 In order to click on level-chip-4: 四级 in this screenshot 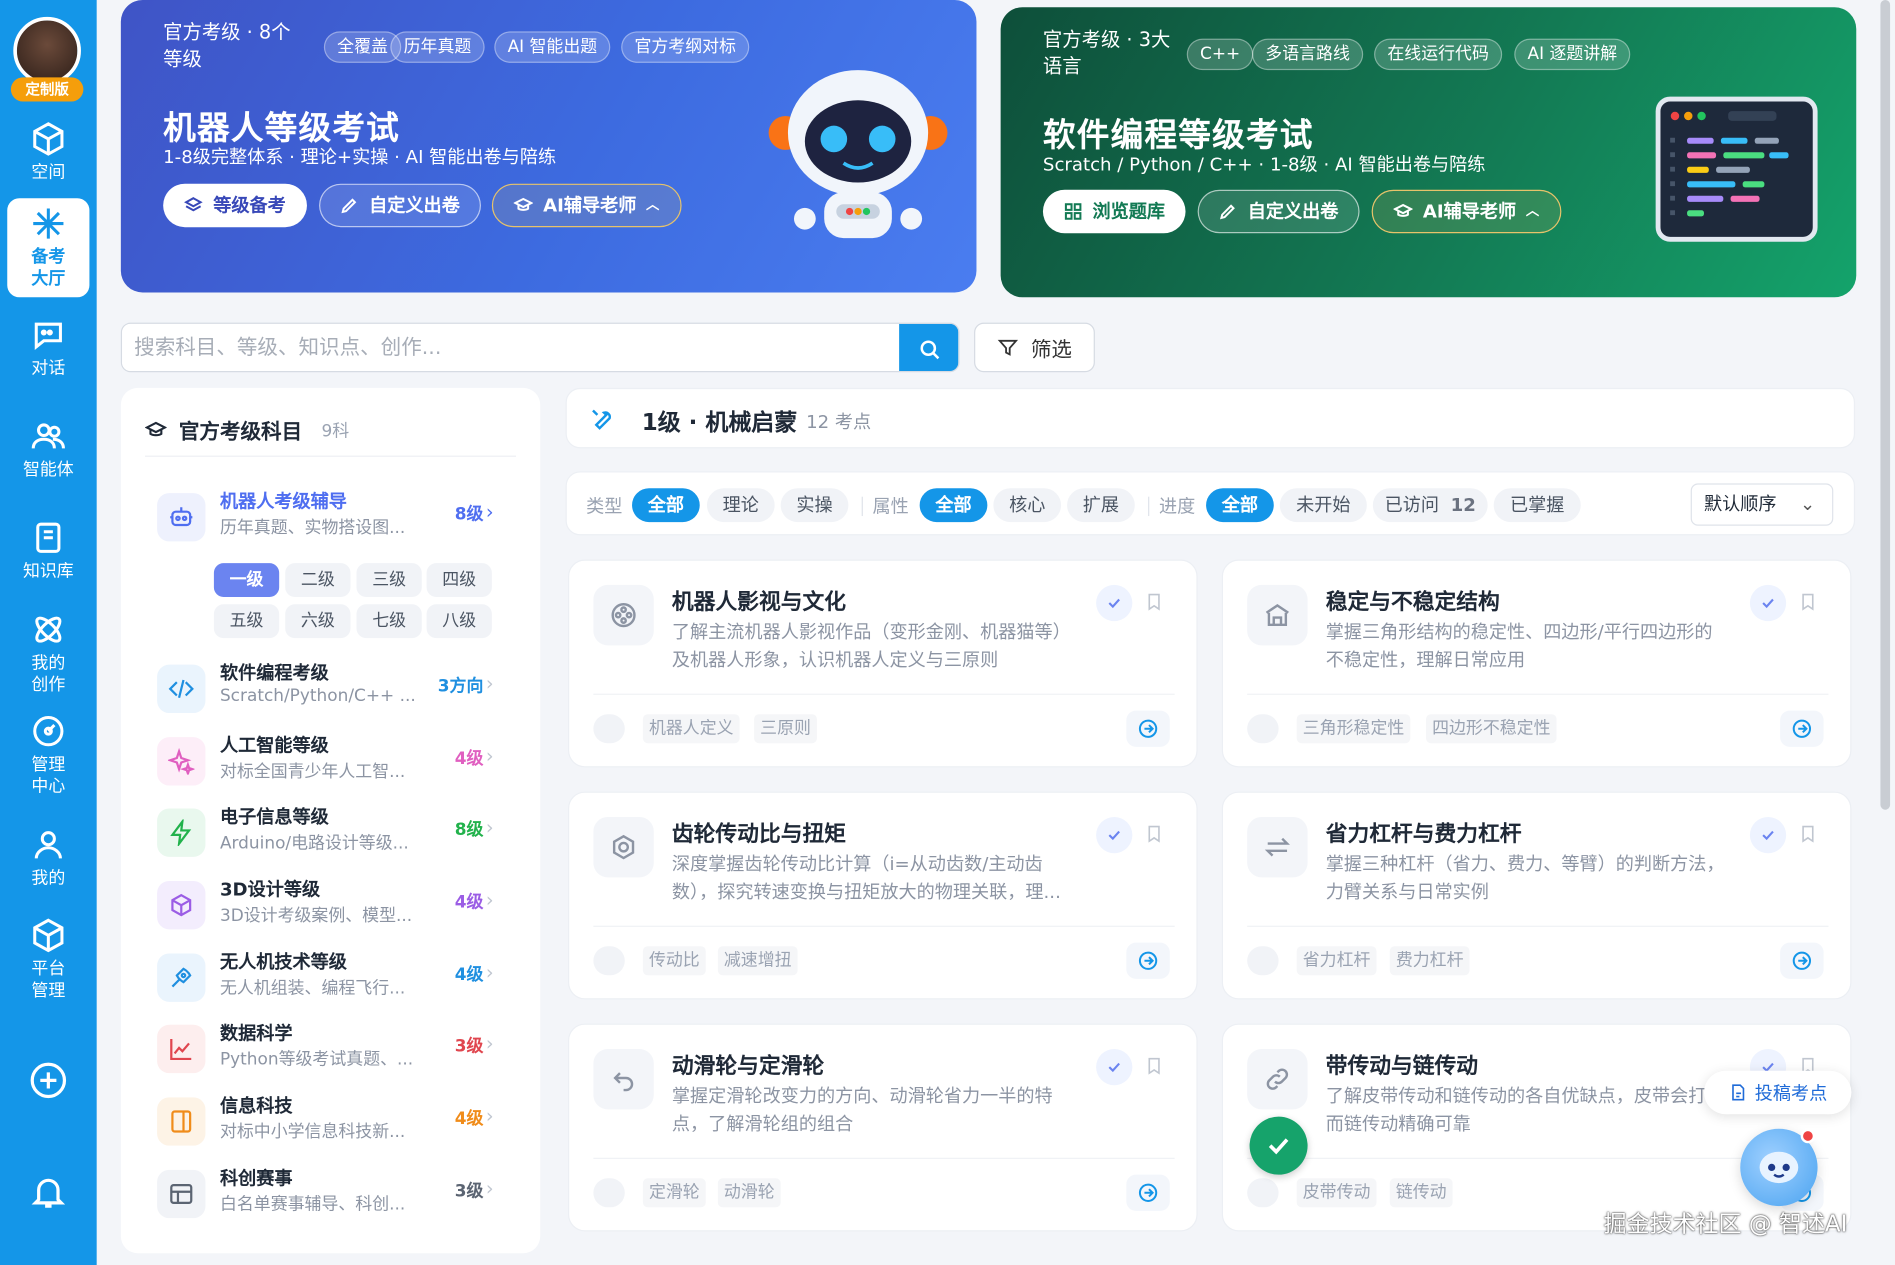, I will do `click(459, 580)`.